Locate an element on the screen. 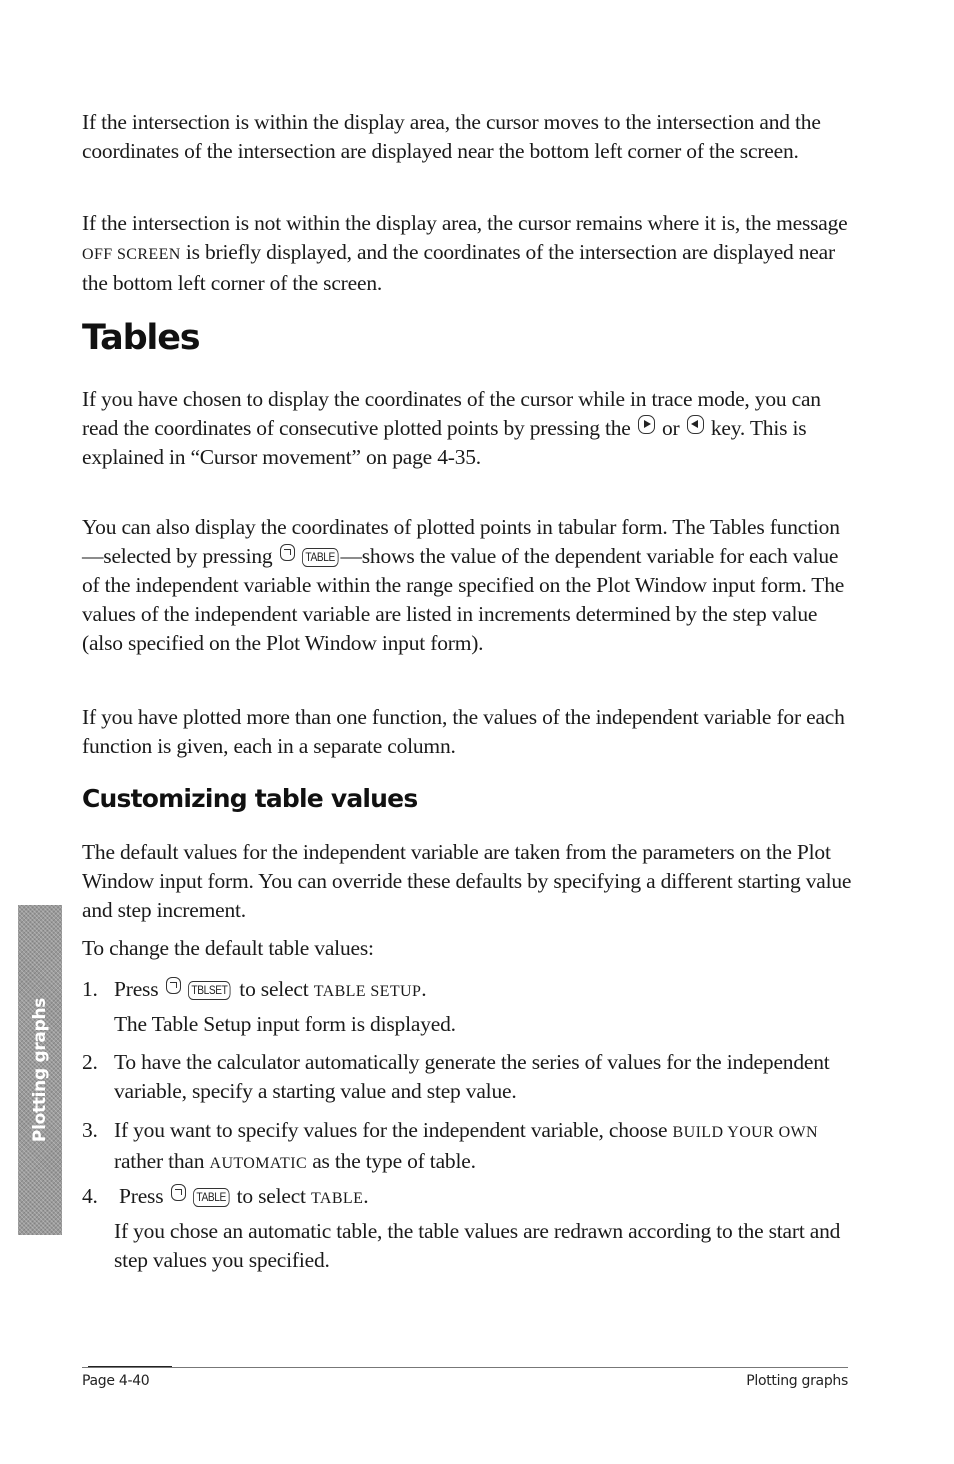 This screenshot has height=1464, width=954. chapter-side-tab: Plotting graphs is located at coordinates (40, 1070).